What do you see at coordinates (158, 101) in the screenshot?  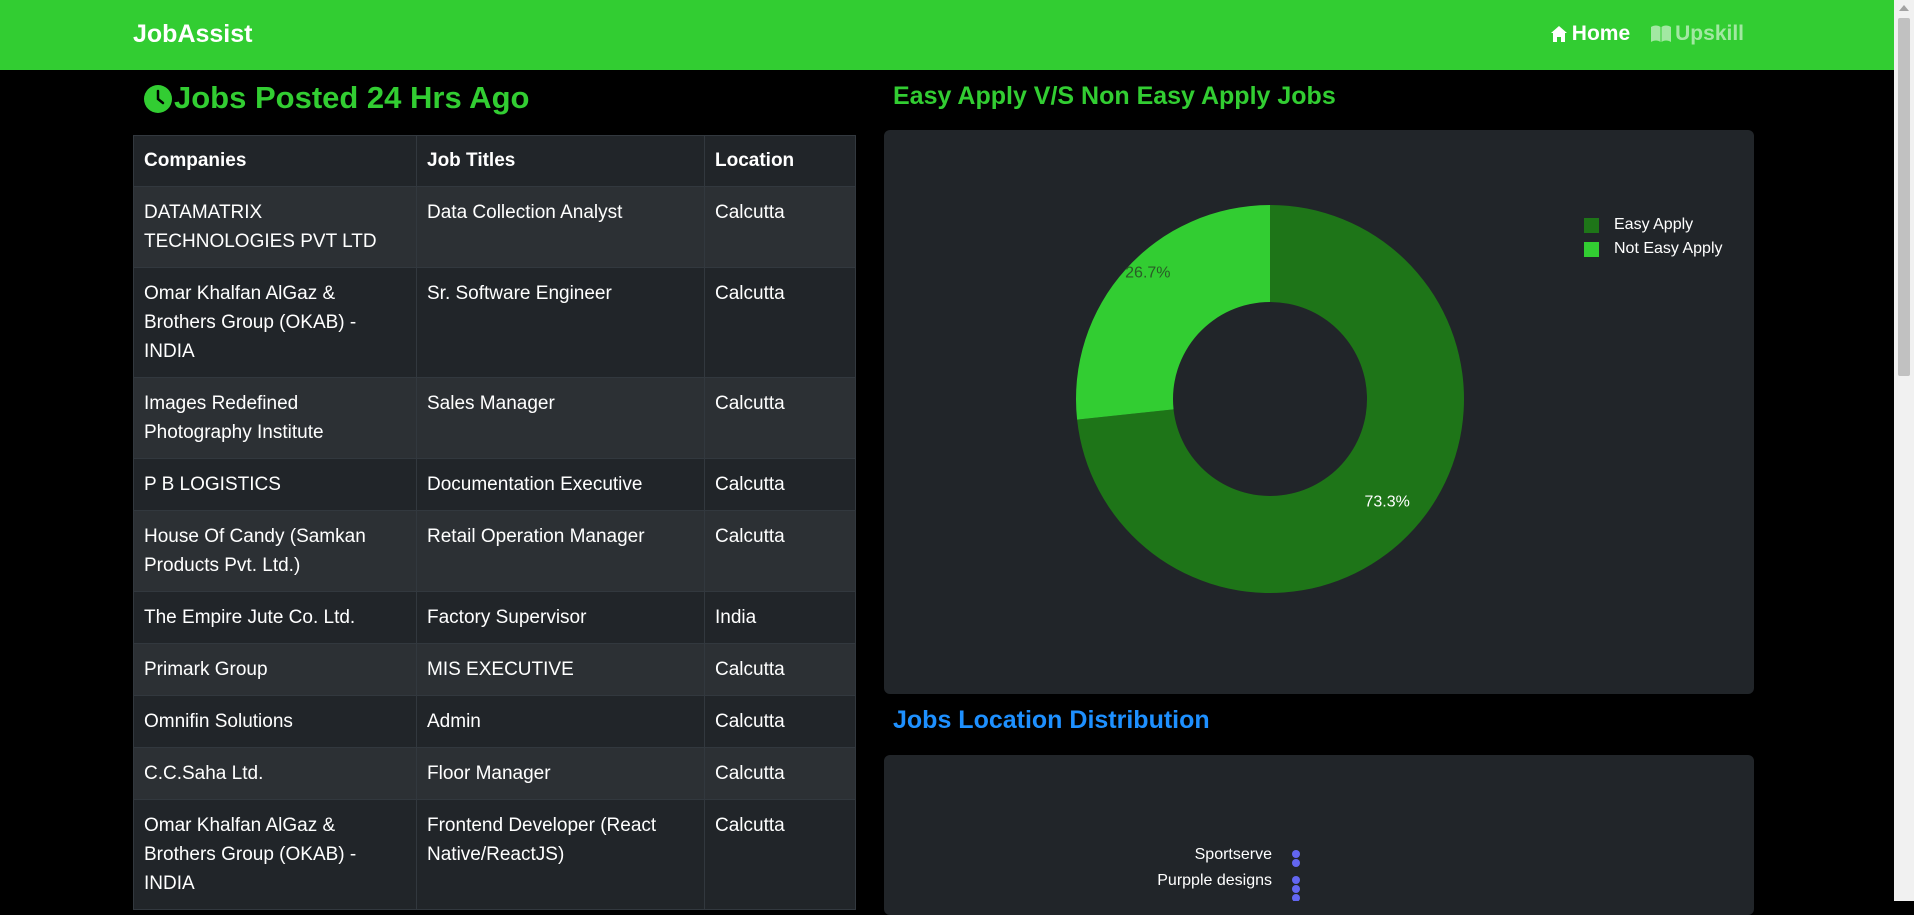 I see `clock-icon` at bounding box center [158, 101].